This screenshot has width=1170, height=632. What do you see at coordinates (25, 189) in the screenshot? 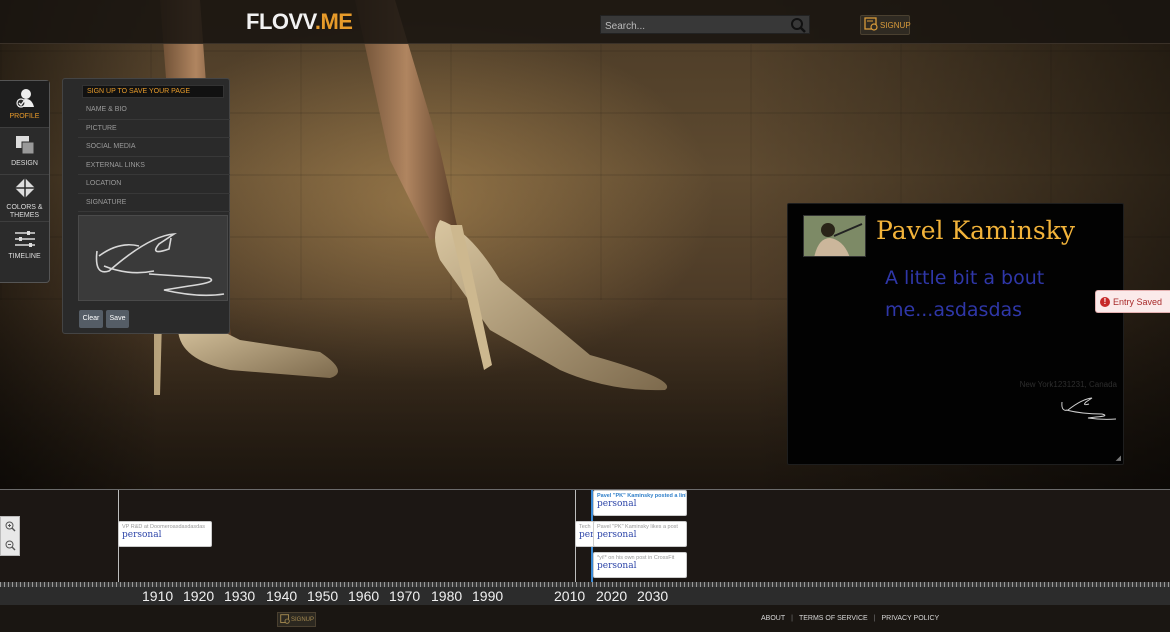
I see `colors-themes-icon` at bounding box center [25, 189].